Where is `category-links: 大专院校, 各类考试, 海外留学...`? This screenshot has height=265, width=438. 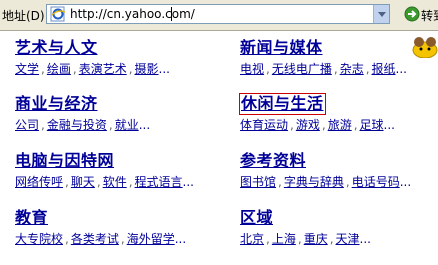
category-links: 大专院校, 各类考试, 海外留学... is located at coordinates (101, 239).